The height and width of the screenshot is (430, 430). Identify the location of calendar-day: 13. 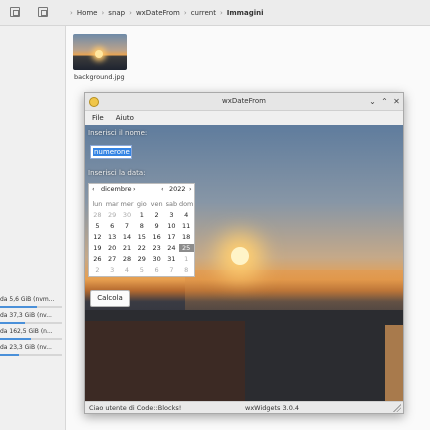
(112, 237).